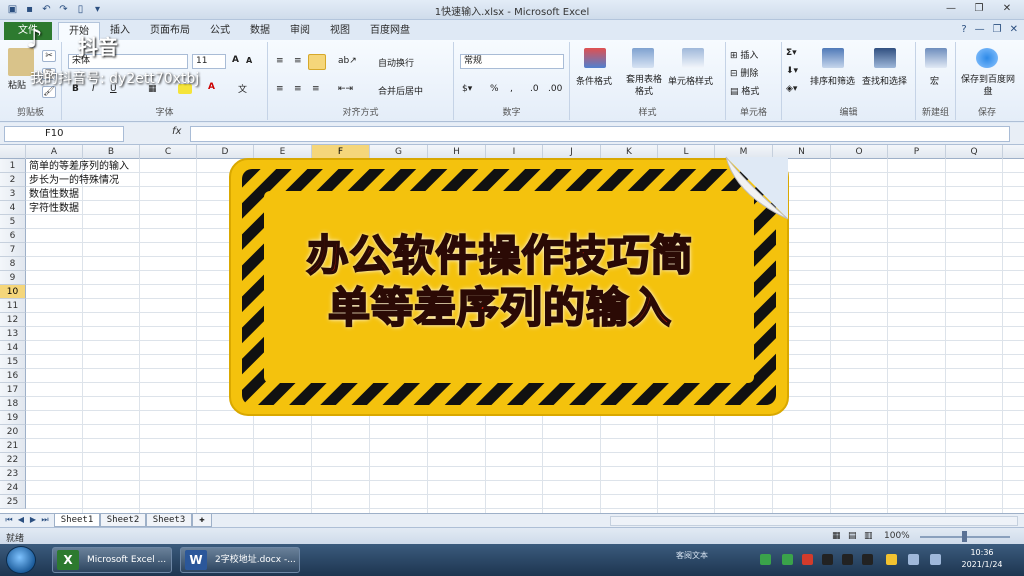 Image resolution: width=1024 pixels, height=576 pixels. Describe the element at coordinates (987, 58) in the screenshot. I see `baidu-cloud-icon` at that location.